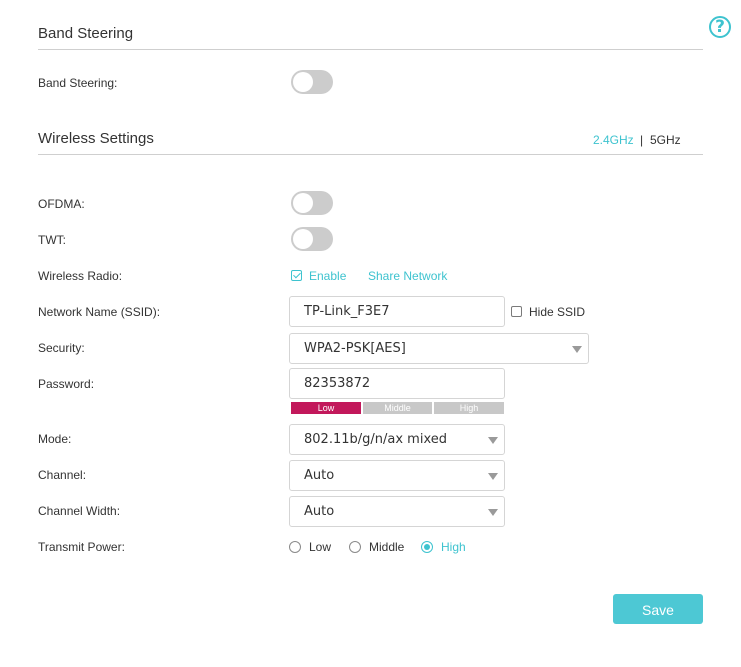  What do you see at coordinates (397, 383) in the screenshot?
I see `password-input: 82353872` at bounding box center [397, 383].